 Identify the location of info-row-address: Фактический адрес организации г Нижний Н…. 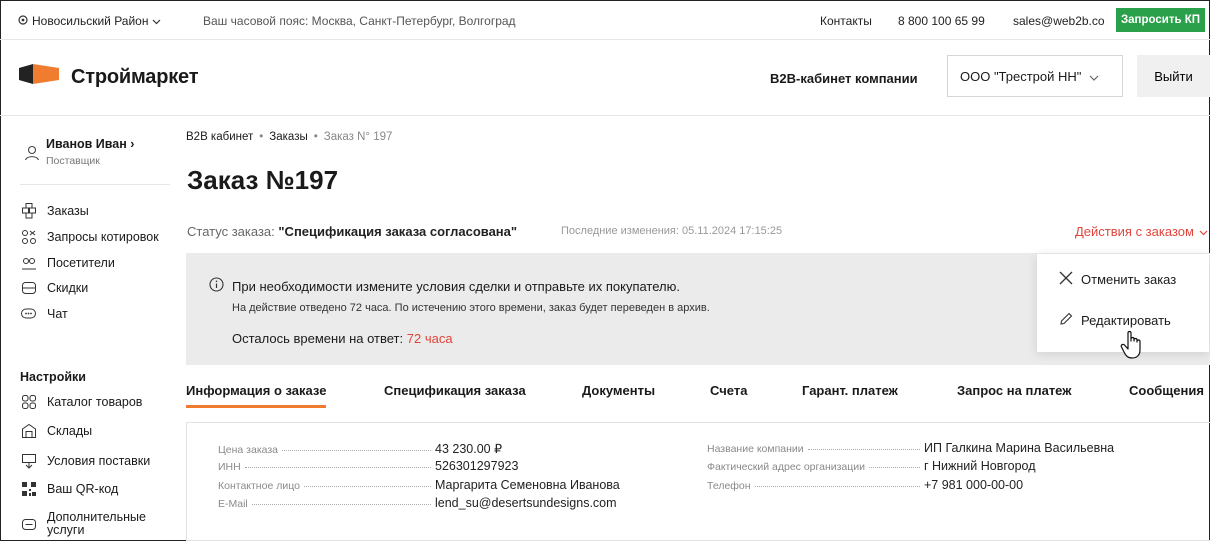
(907, 466).